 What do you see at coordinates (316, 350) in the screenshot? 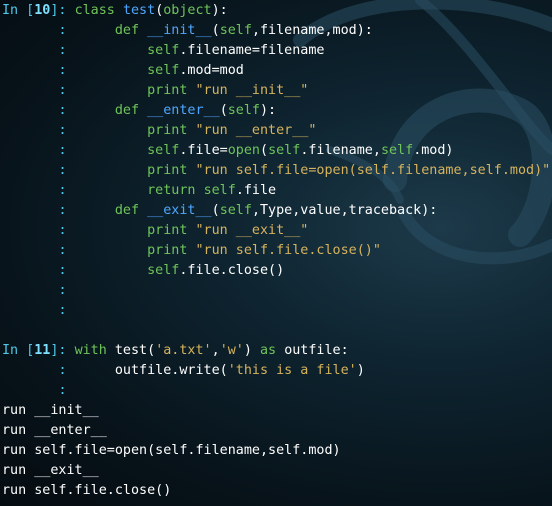
I see `code-token-var: outfile:` at bounding box center [316, 350].